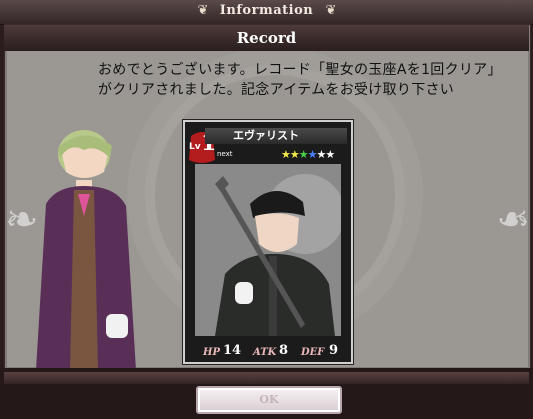 The width and height of the screenshot is (533, 419). Describe the element at coordinates (22, 220) in the screenshot. I see `ornament-left-icon: ❧` at that location.